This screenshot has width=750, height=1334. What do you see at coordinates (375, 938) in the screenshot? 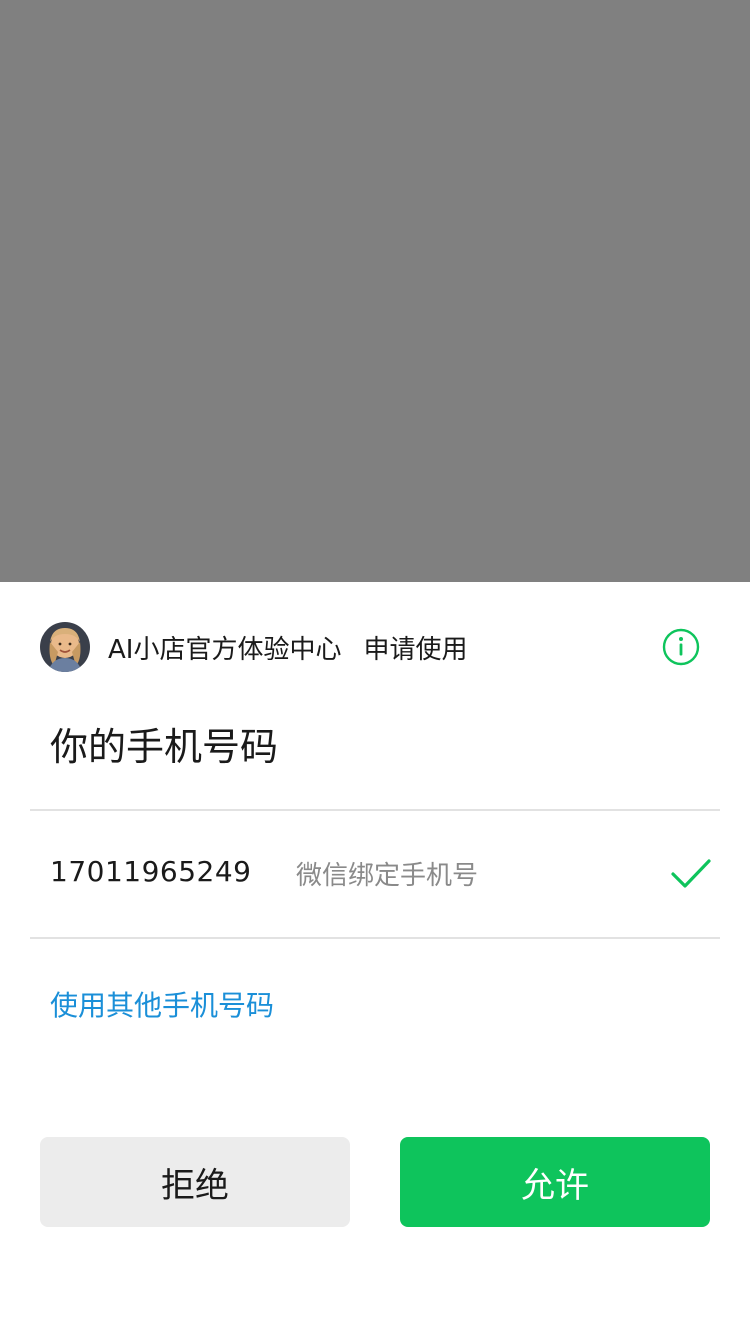
I see `divider` at bounding box center [375, 938].